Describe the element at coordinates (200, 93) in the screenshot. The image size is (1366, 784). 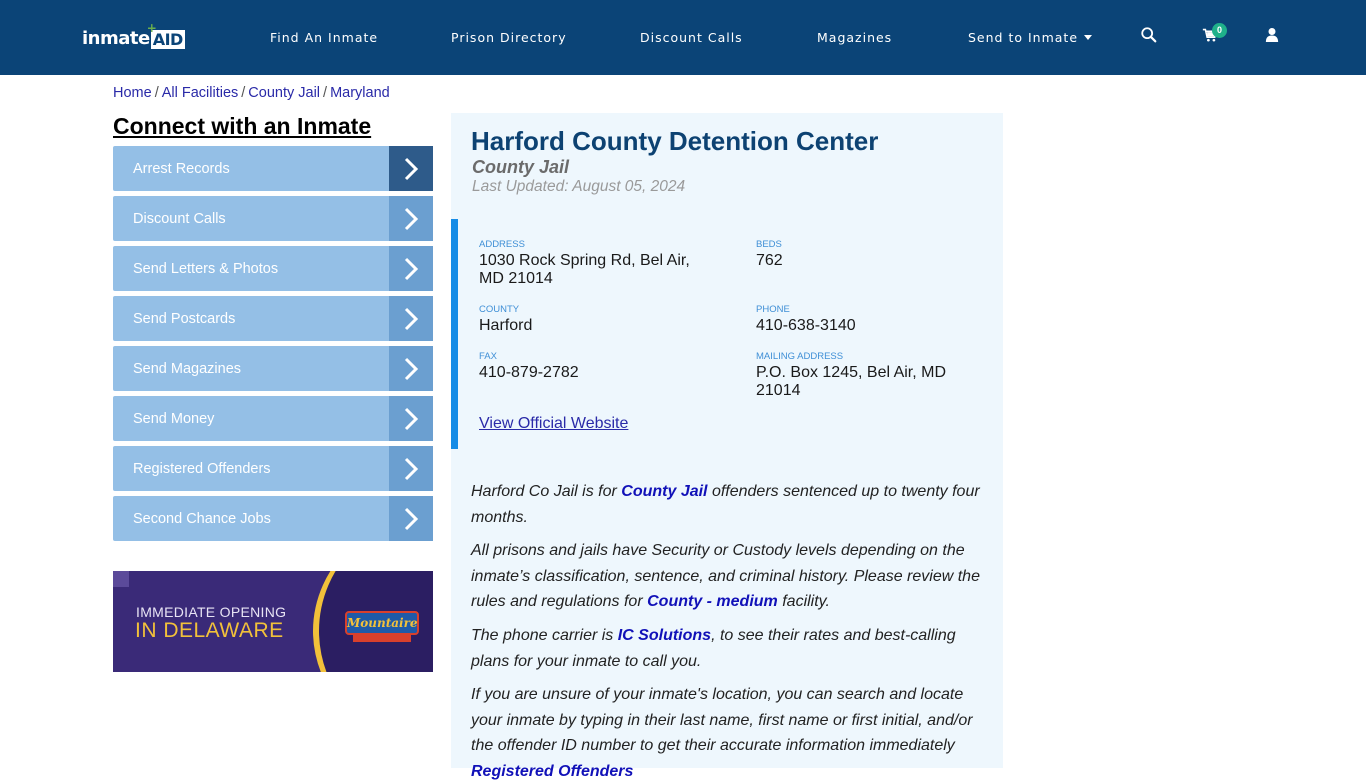
I see `breadcrumb-all-facilities: All Facilities` at that location.